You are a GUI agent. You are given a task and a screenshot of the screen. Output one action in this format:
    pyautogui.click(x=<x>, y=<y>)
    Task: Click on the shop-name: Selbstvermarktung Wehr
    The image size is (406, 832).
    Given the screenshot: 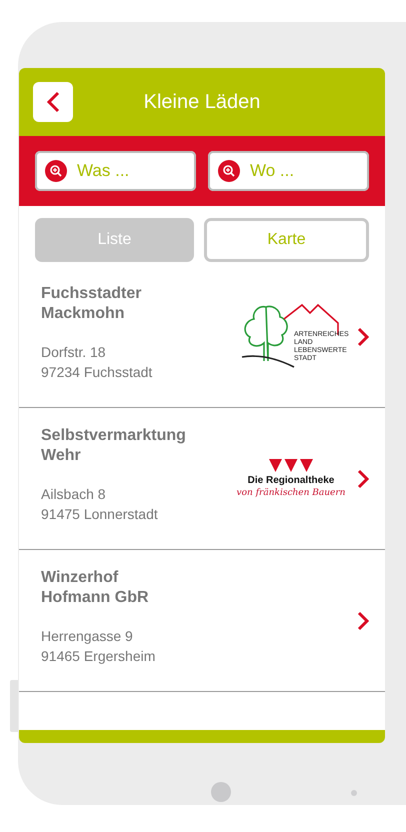 What is the action you would take?
    pyautogui.click(x=114, y=446)
    